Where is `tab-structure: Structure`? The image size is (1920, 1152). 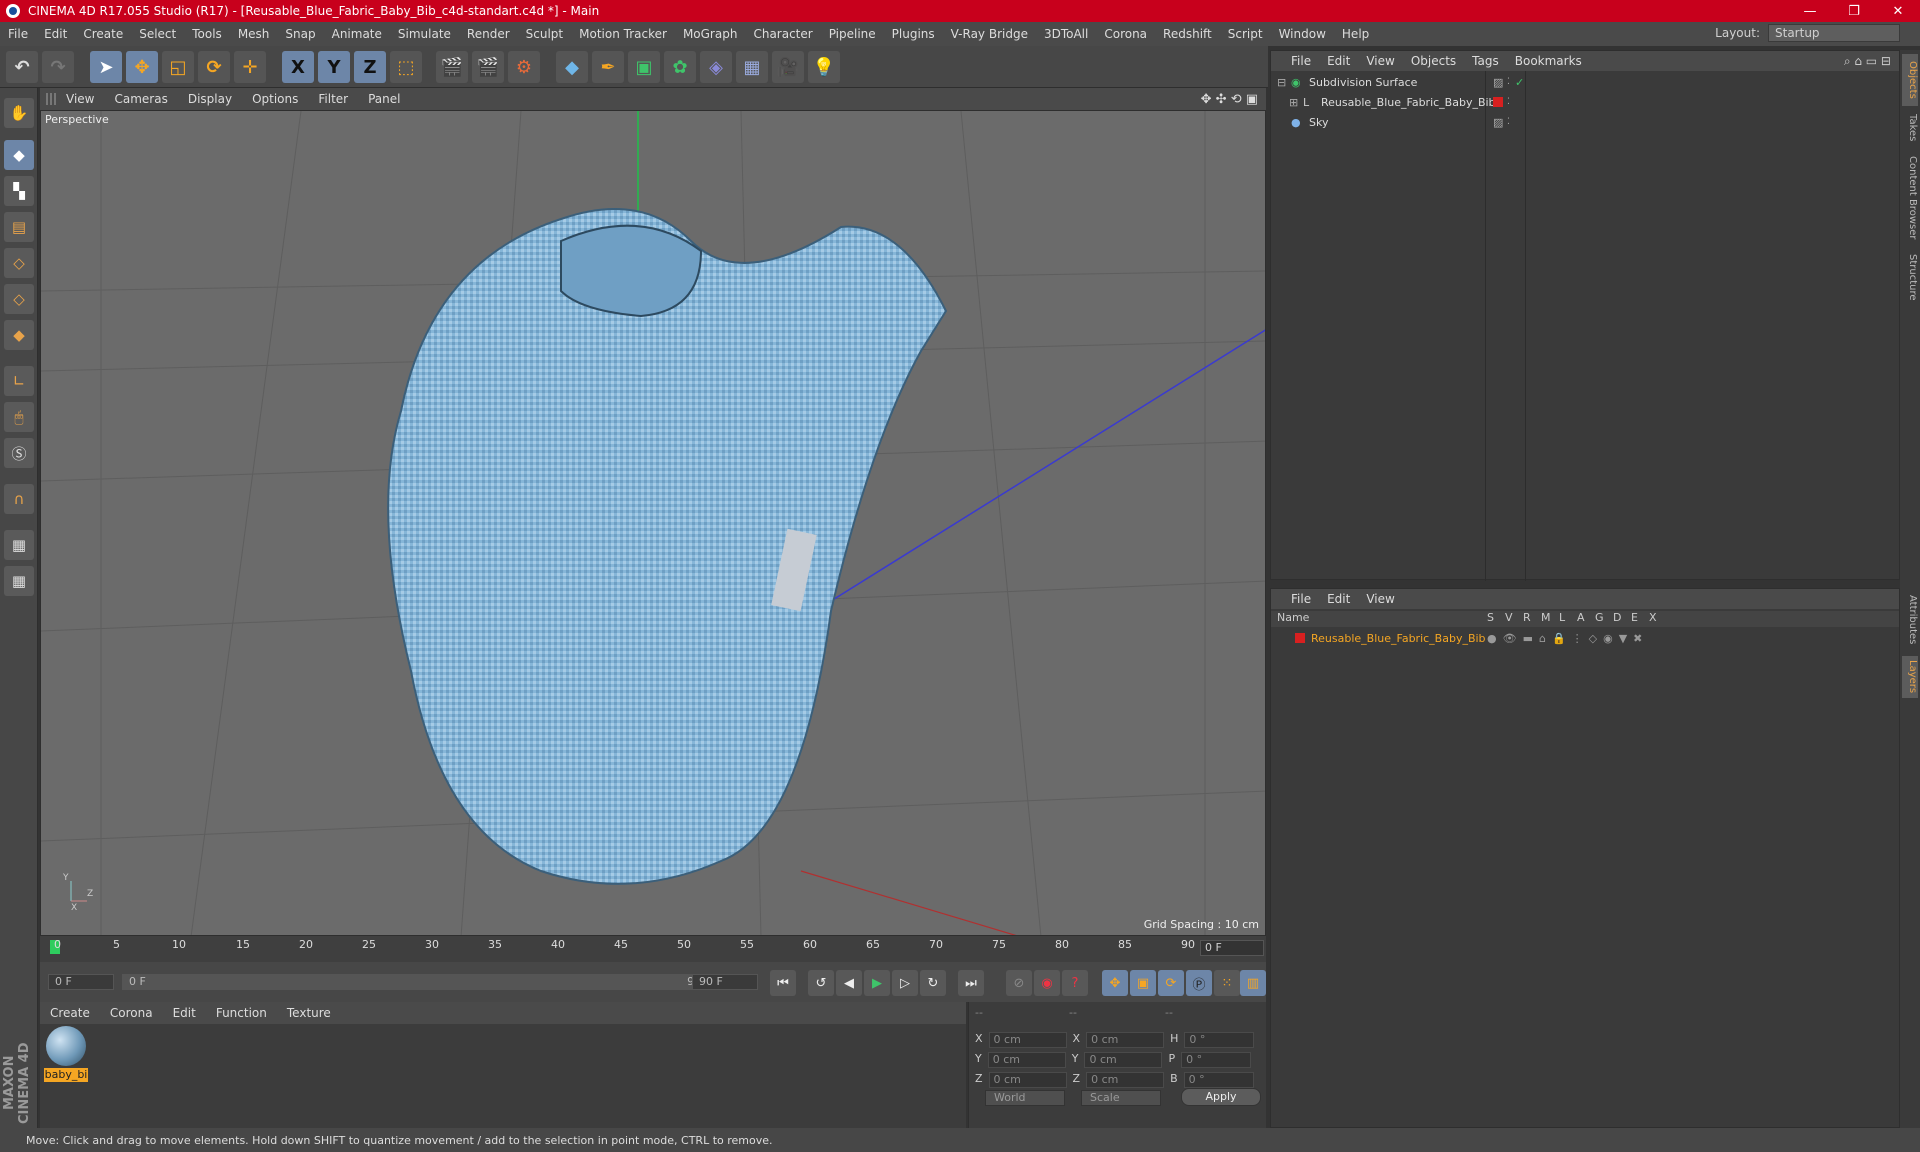 tab-structure: Structure is located at coordinates (1910, 277).